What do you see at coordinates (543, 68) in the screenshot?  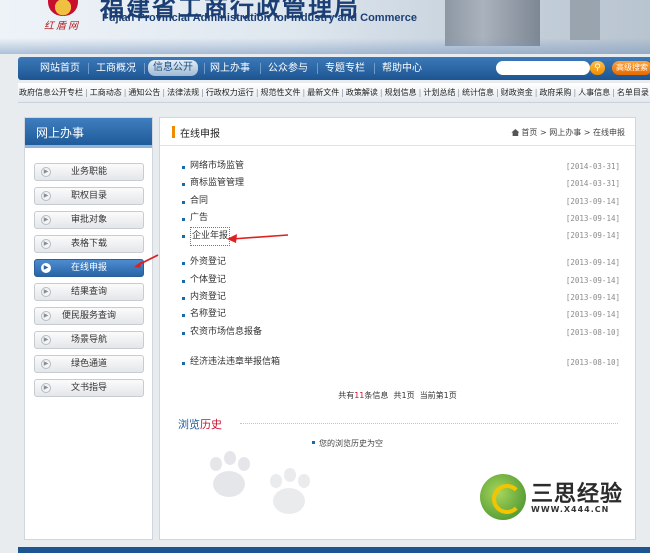 I see `search-input` at bounding box center [543, 68].